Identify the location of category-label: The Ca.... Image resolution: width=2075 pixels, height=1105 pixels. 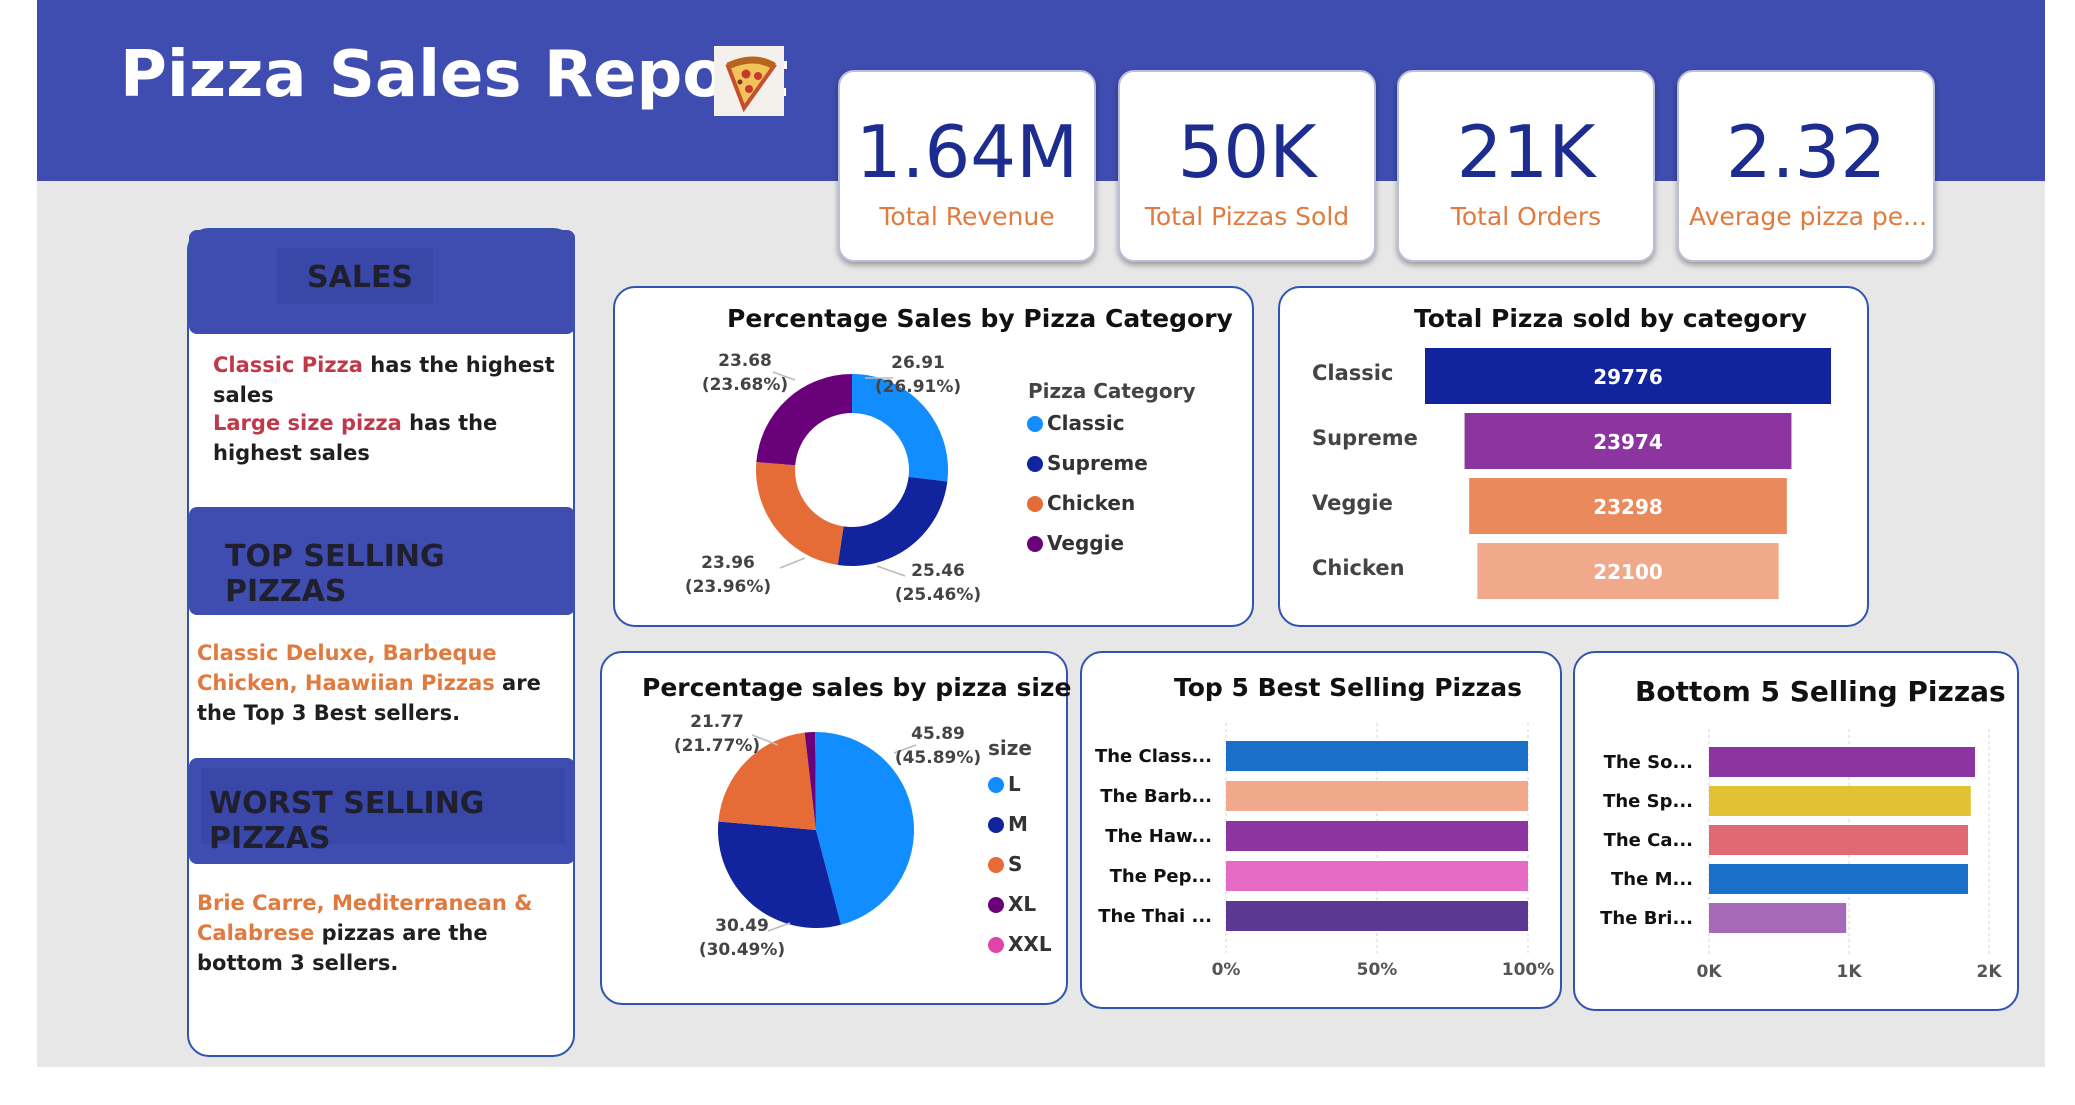
(1648, 840).